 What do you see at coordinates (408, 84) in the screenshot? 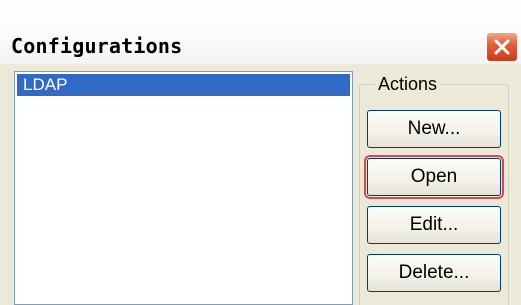
I see `actions-group-label: Actions` at bounding box center [408, 84].